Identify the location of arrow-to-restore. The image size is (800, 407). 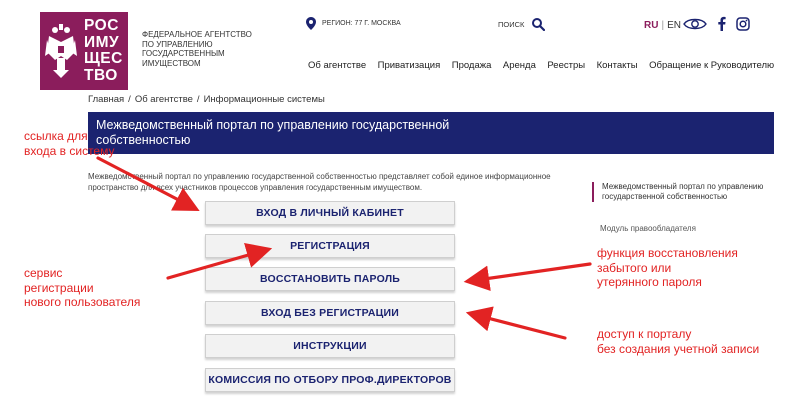
(527, 276).